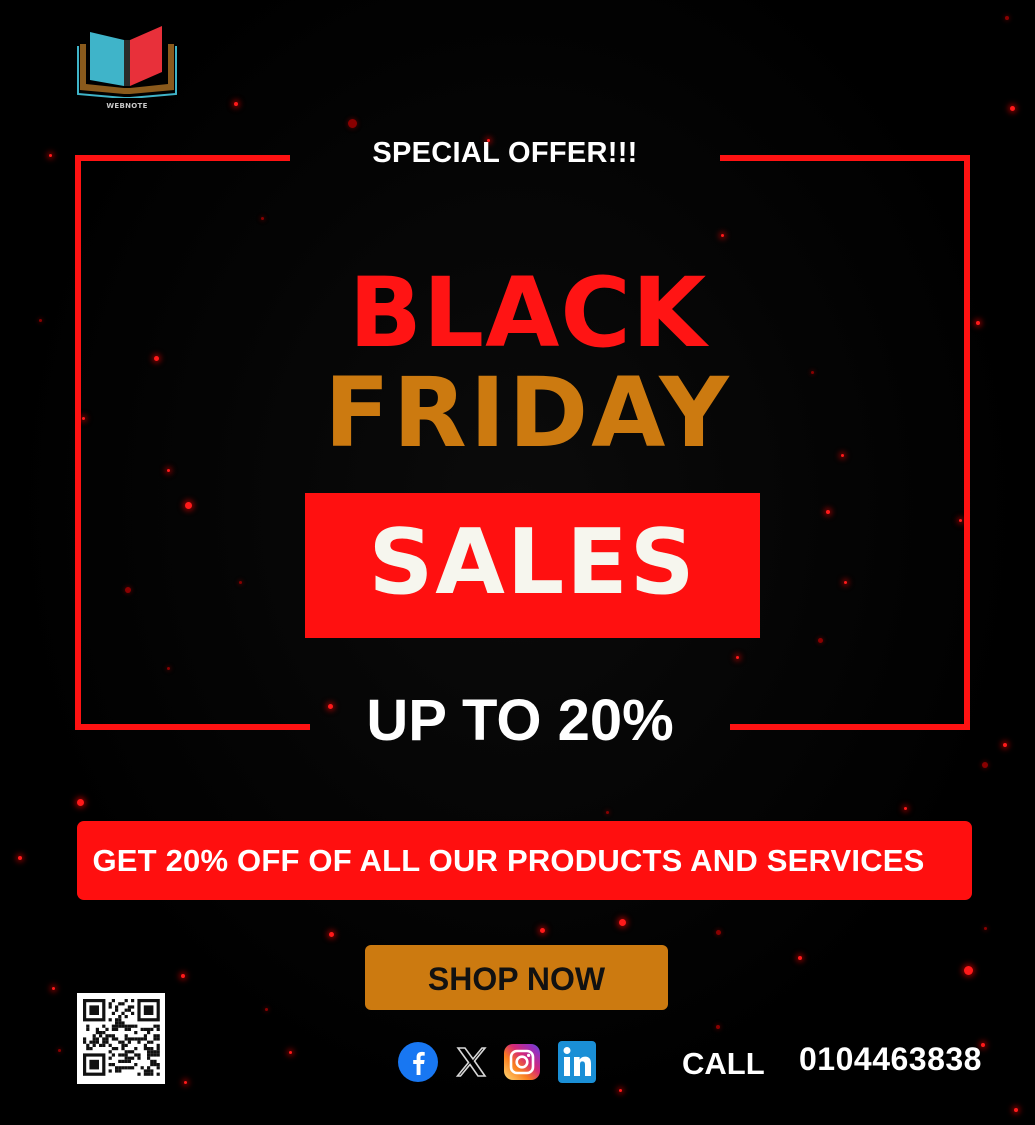 Image resolution: width=1035 pixels, height=1125 pixels. What do you see at coordinates (528, 313) in the screenshot?
I see `headline-black: BLACK` at bounding box center [528, 313].